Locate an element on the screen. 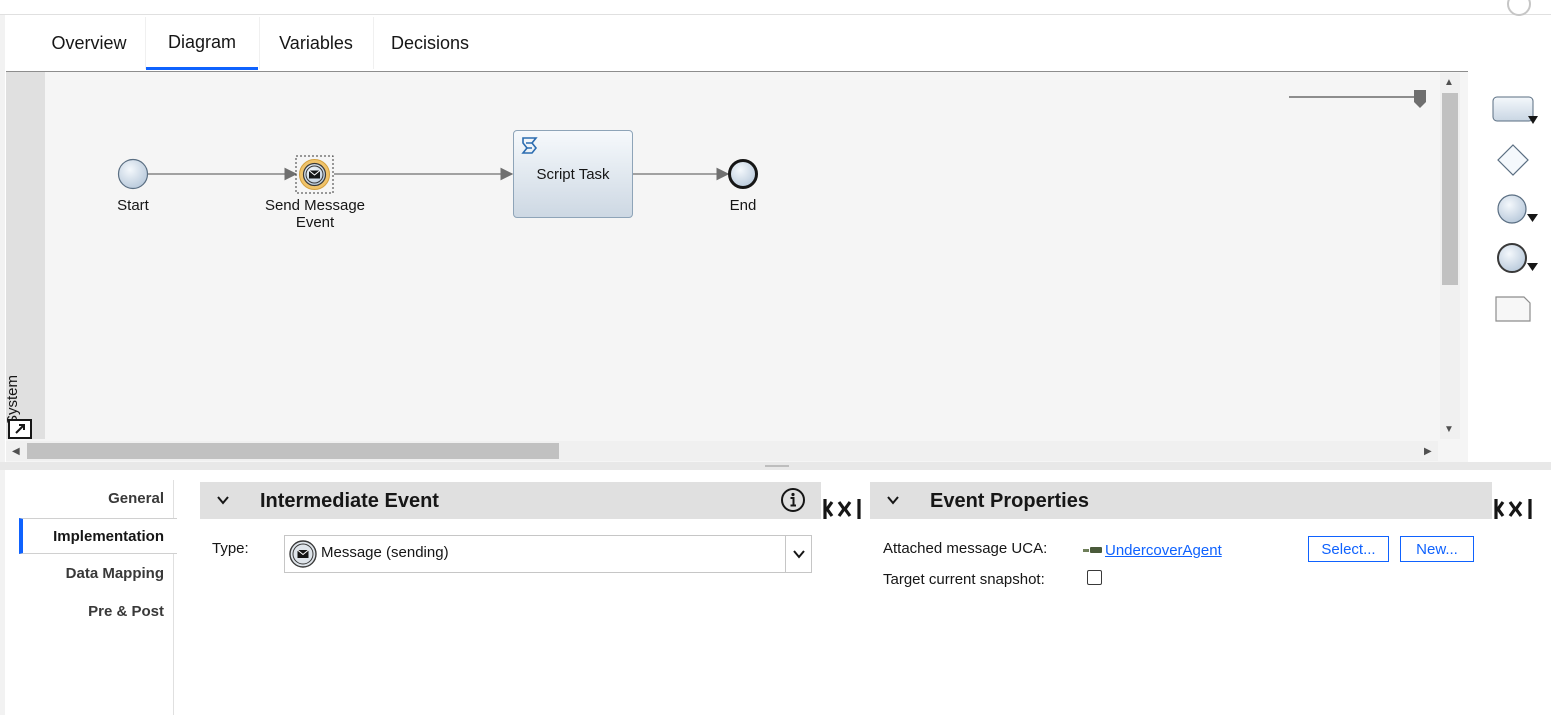 Image resolution: width=1551 pixels, height=715 pixels. scroll-up-icon: ▲ is located at coordinates (1449, 82).